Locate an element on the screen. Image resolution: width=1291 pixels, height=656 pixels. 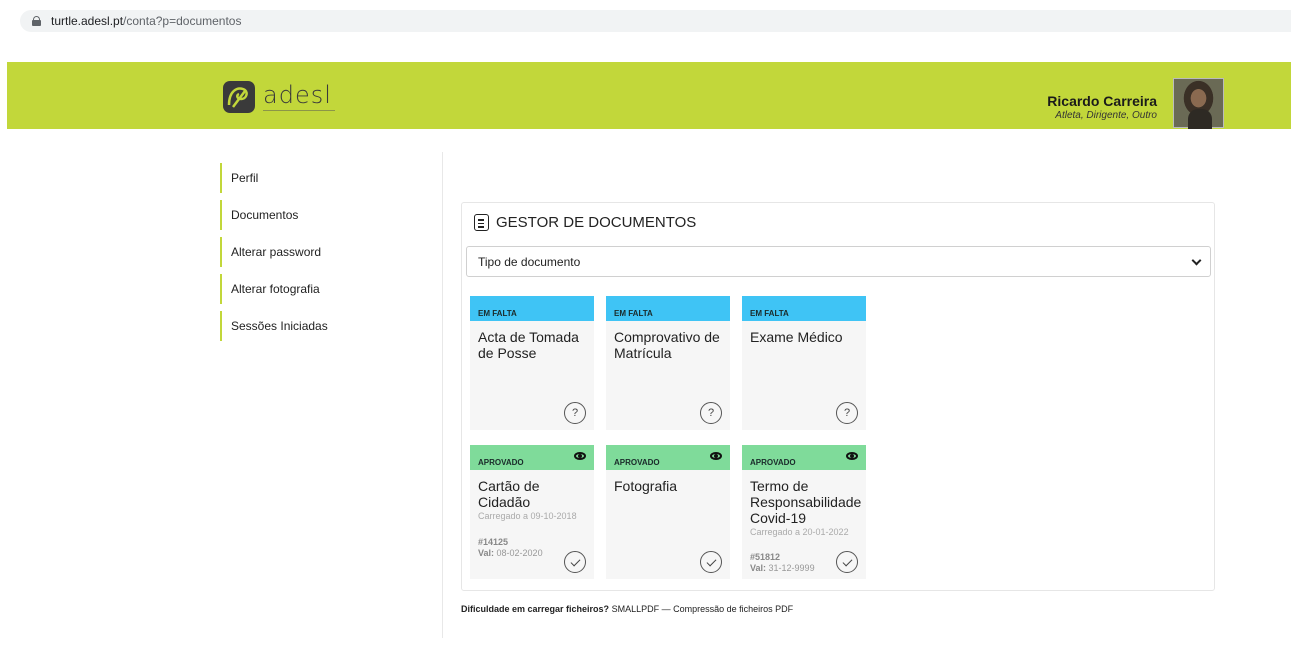
panel-title-text: GESTOR DE DOCUMENTOS is located at coordinates (596, 222).